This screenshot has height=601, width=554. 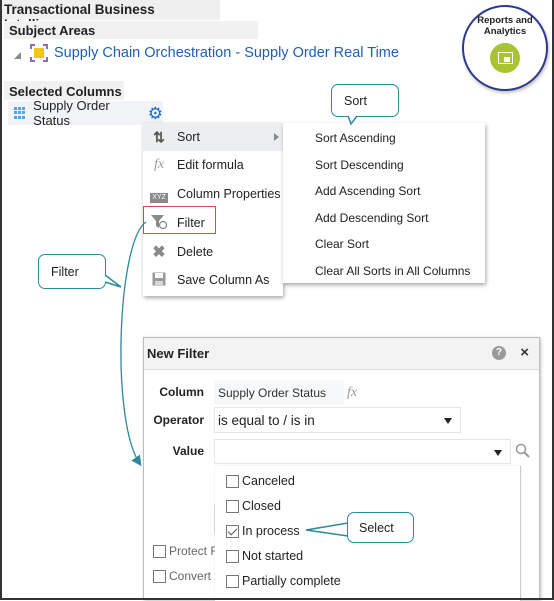 I want to click on value-option-not-started: Not started, so click(x=264, y=556).